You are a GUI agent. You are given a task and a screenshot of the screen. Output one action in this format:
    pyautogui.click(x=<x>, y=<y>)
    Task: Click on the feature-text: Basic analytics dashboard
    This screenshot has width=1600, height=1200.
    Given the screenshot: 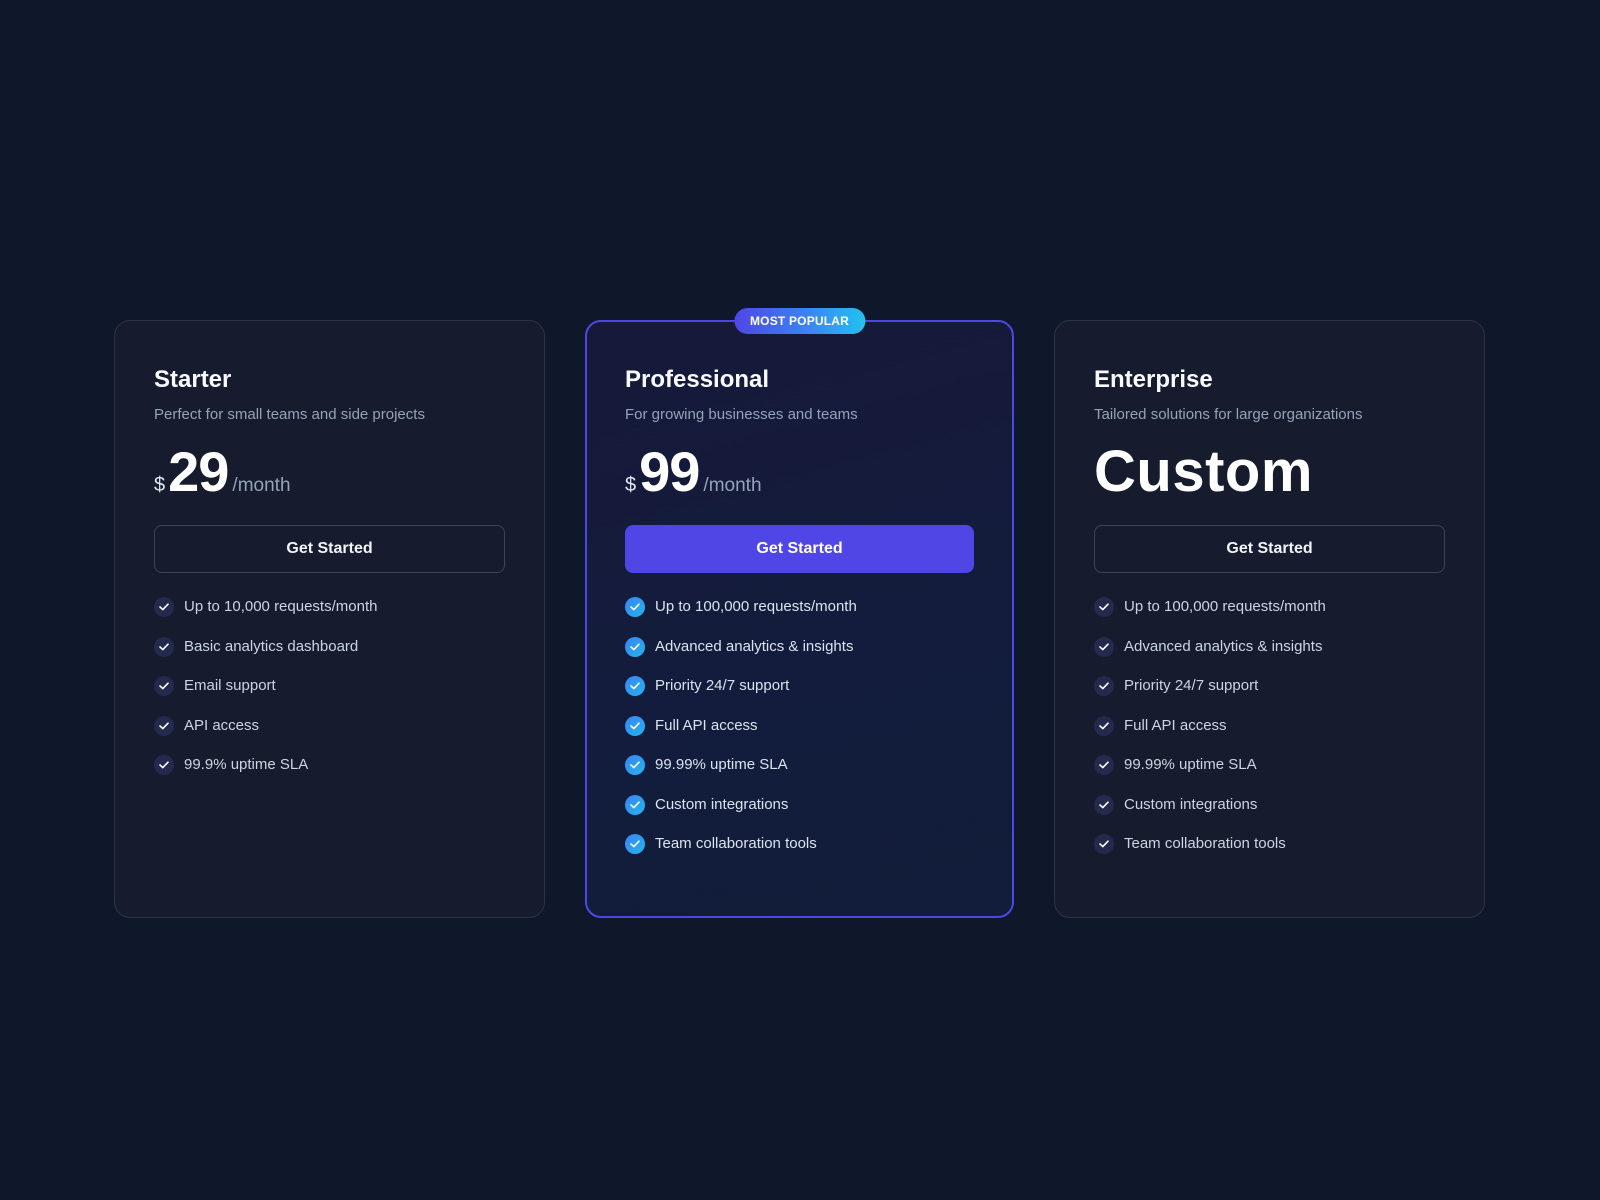 What is the action you would take?
    pyautogui.click(x=271, y=646)
    